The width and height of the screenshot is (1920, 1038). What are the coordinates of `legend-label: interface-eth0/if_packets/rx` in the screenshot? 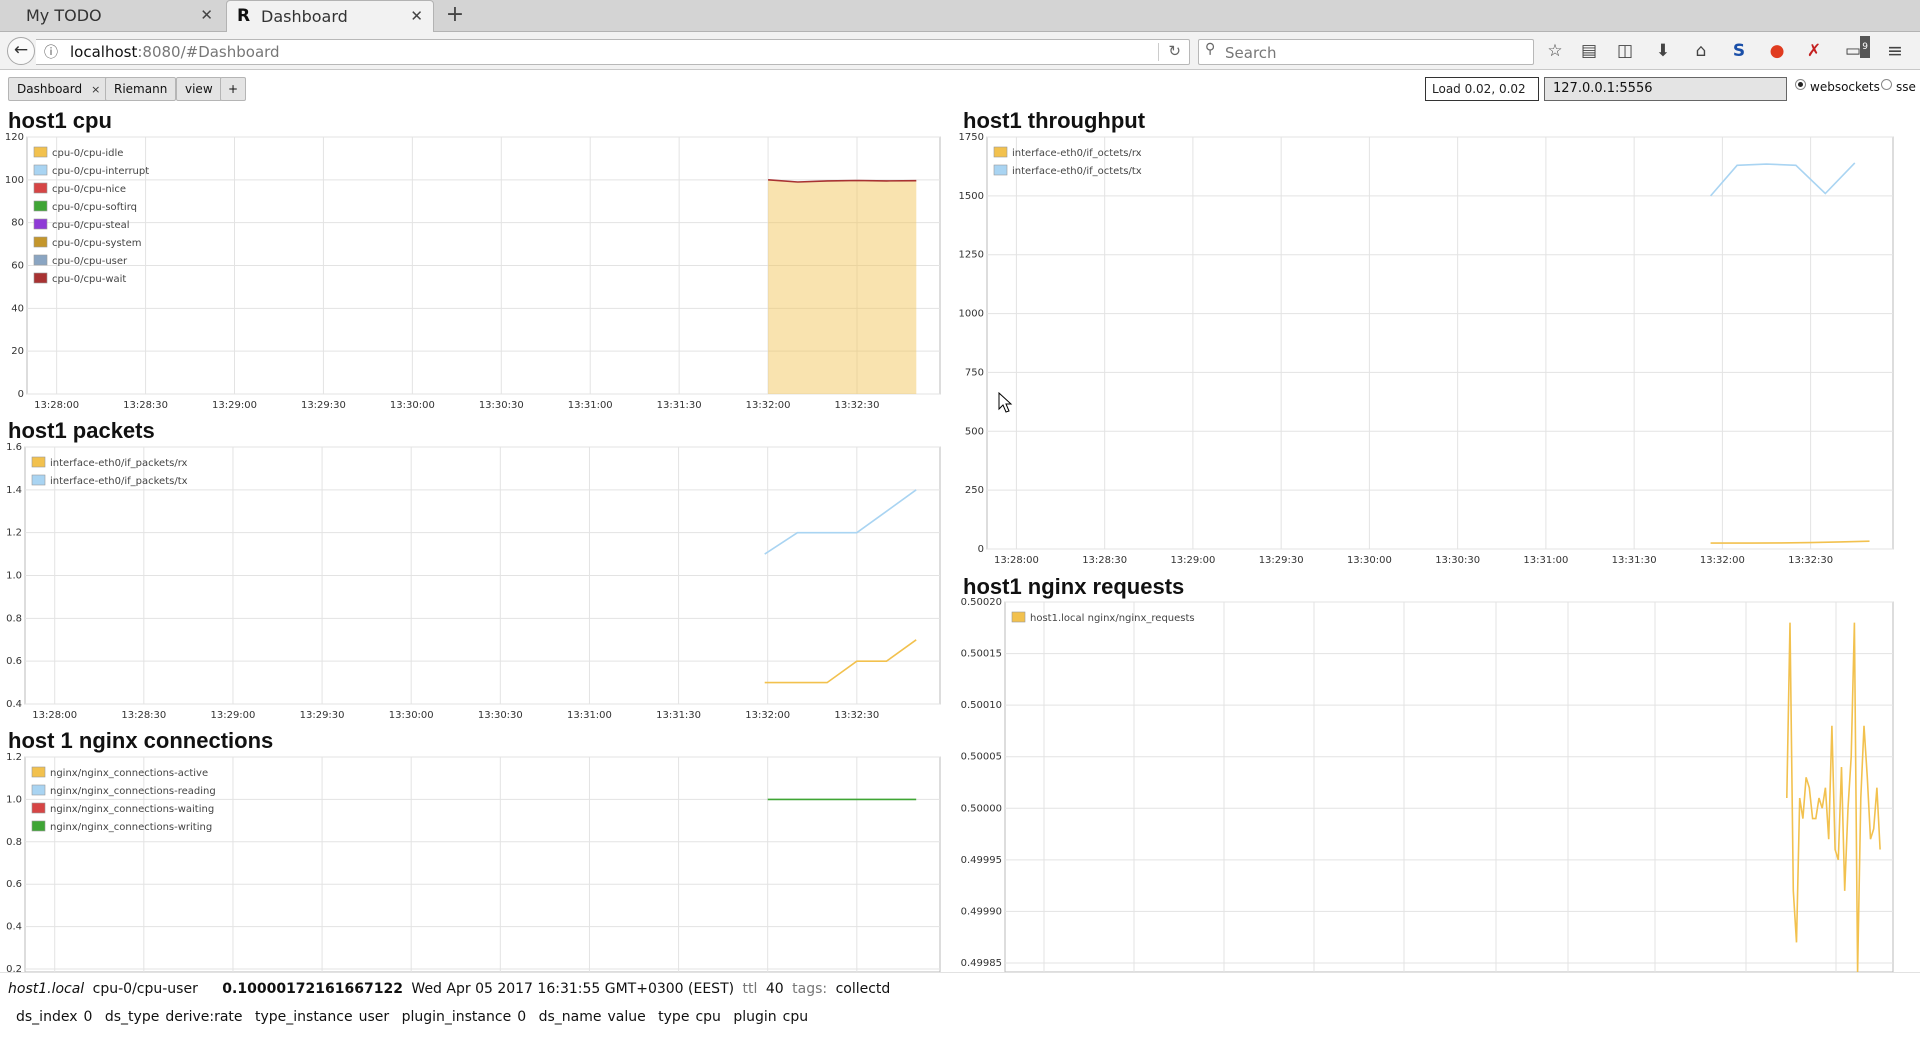 It's located at (119, 463).